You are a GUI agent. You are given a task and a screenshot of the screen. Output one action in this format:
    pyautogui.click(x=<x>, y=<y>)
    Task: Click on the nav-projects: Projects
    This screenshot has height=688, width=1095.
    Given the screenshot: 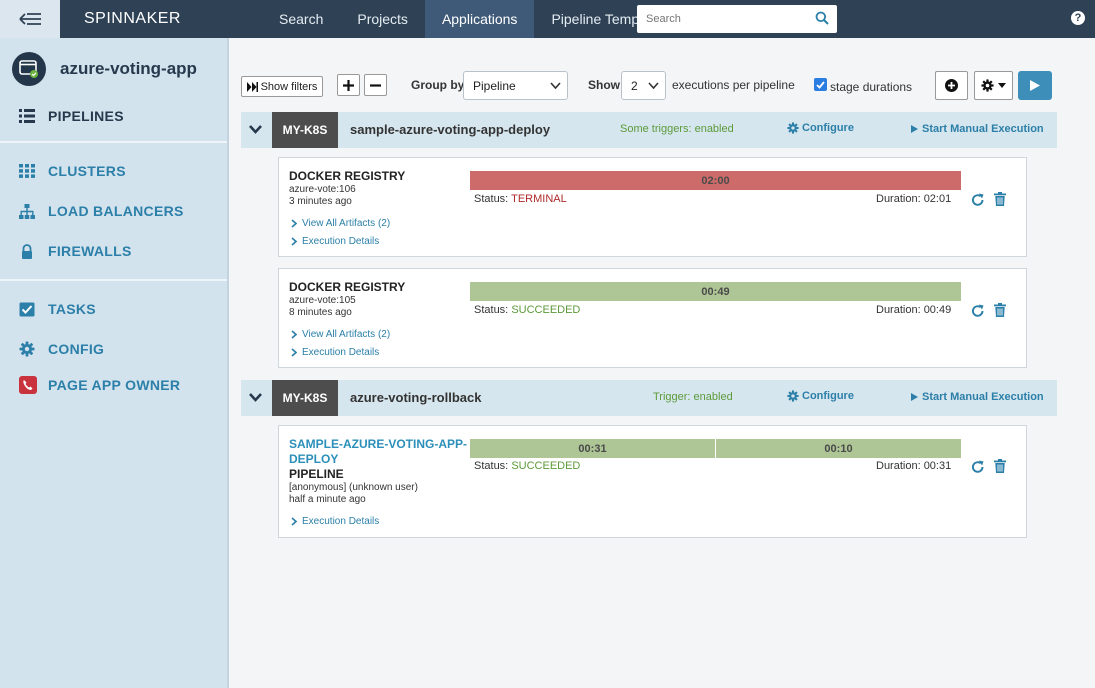 What is the action you would take?
    pyautogui.click(x=382, y=19)
    